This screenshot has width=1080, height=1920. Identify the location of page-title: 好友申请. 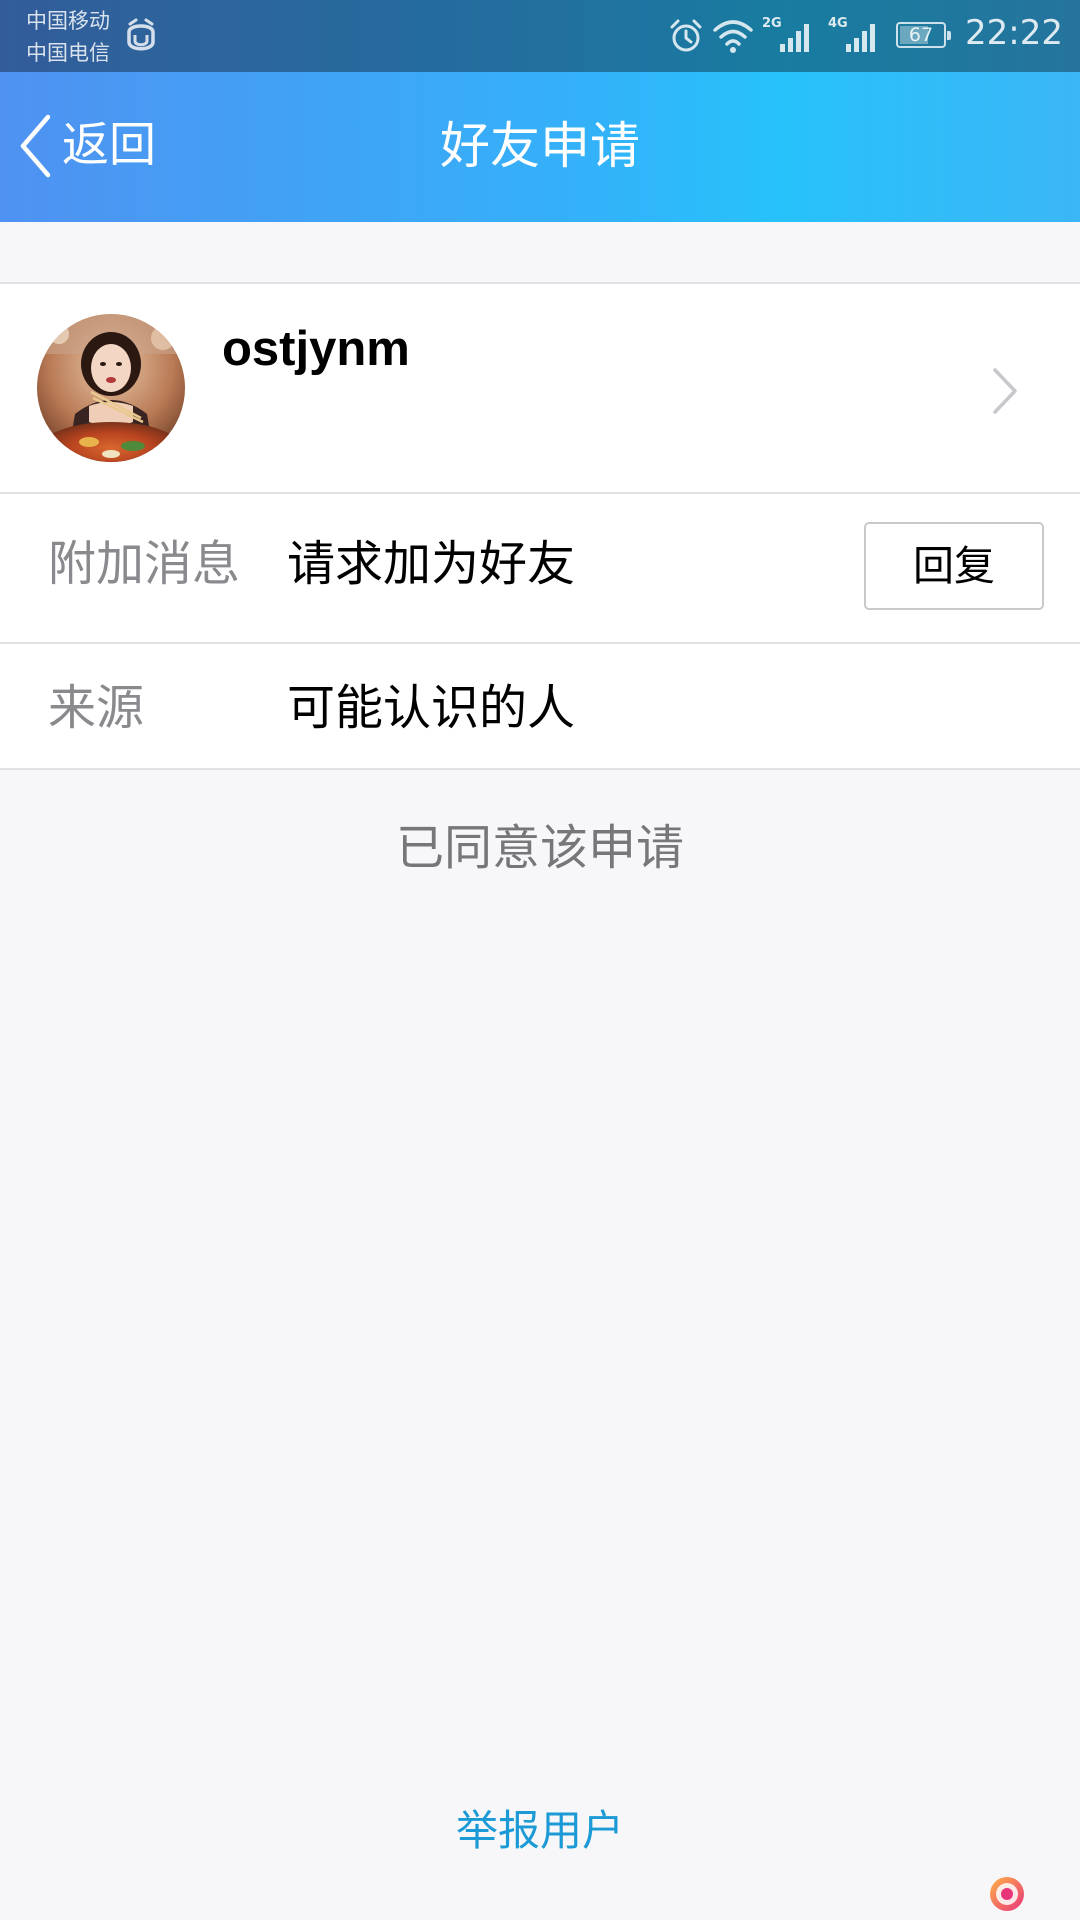
(540, 146).